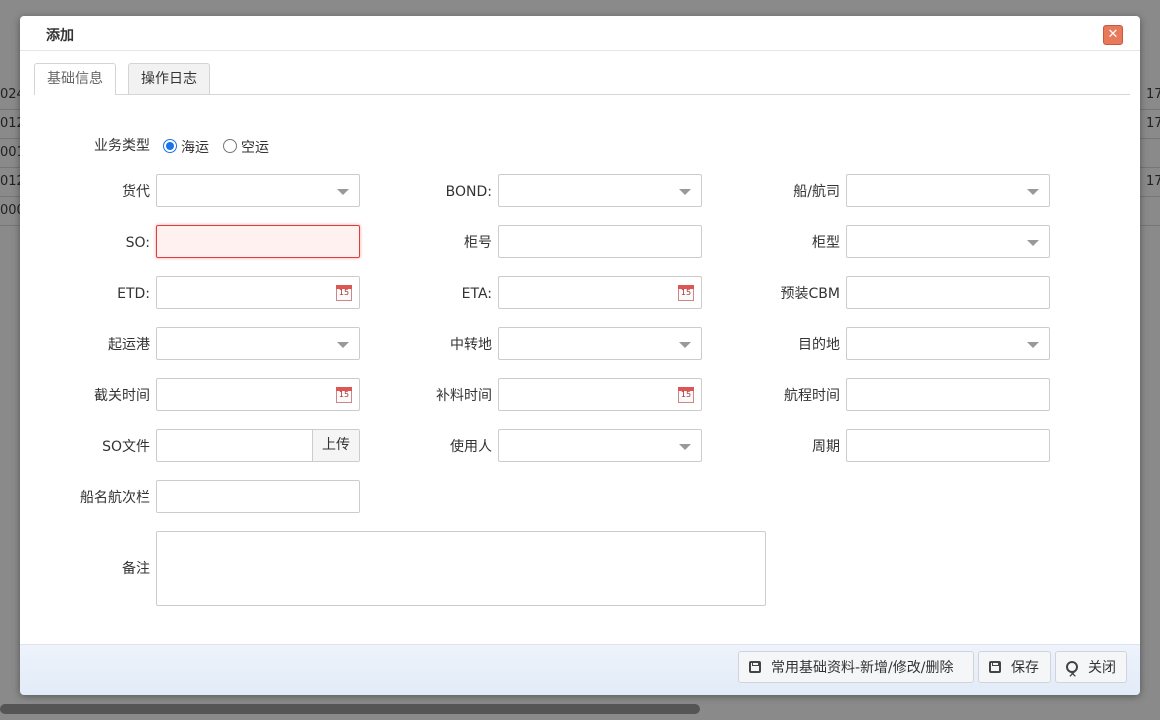 The width and height of the screenshot is (1160, 720). What do you see at coordinates (258, 343) in the screenshot?
I see `pol-select` at bounding box center [258, 343].